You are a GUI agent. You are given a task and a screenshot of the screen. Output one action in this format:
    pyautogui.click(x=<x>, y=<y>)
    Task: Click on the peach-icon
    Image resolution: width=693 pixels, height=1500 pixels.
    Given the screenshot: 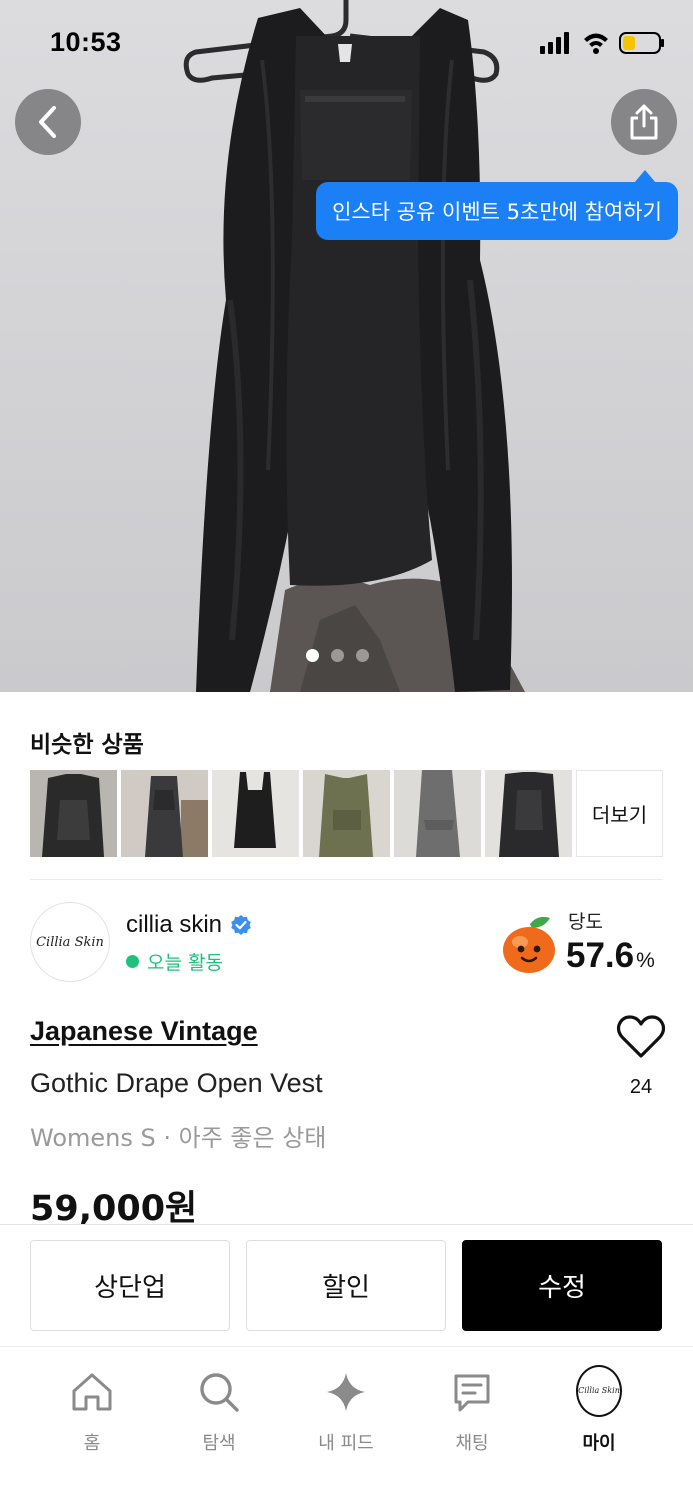 What is the action you would take?
    pyautogui.click(x=529, y=944)
    